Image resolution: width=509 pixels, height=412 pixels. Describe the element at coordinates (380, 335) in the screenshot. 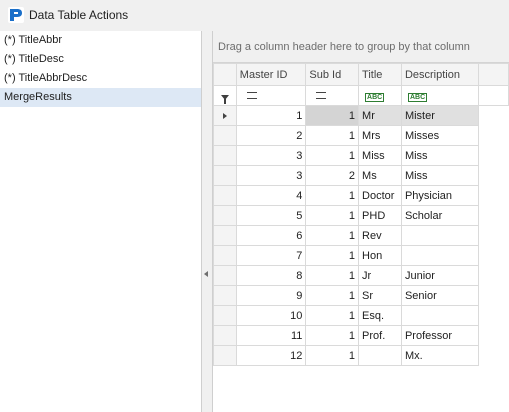

I see `cell-title: Prof.` at that location.